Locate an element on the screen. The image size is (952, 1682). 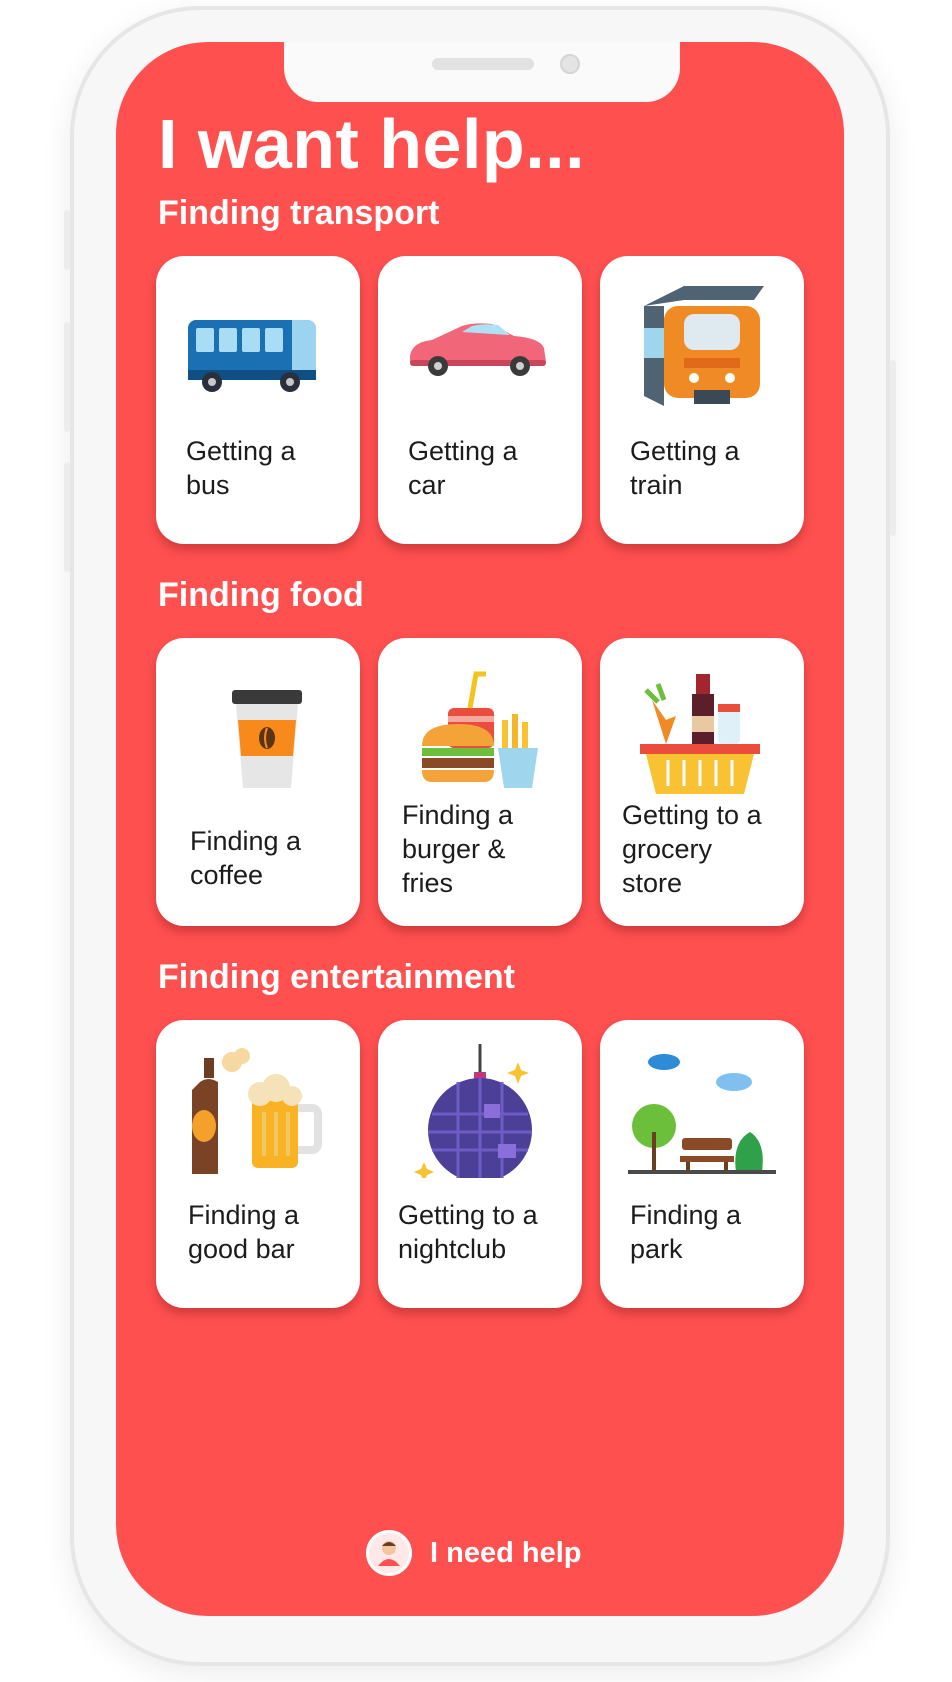
power-button is located at coordinates (893, 448).